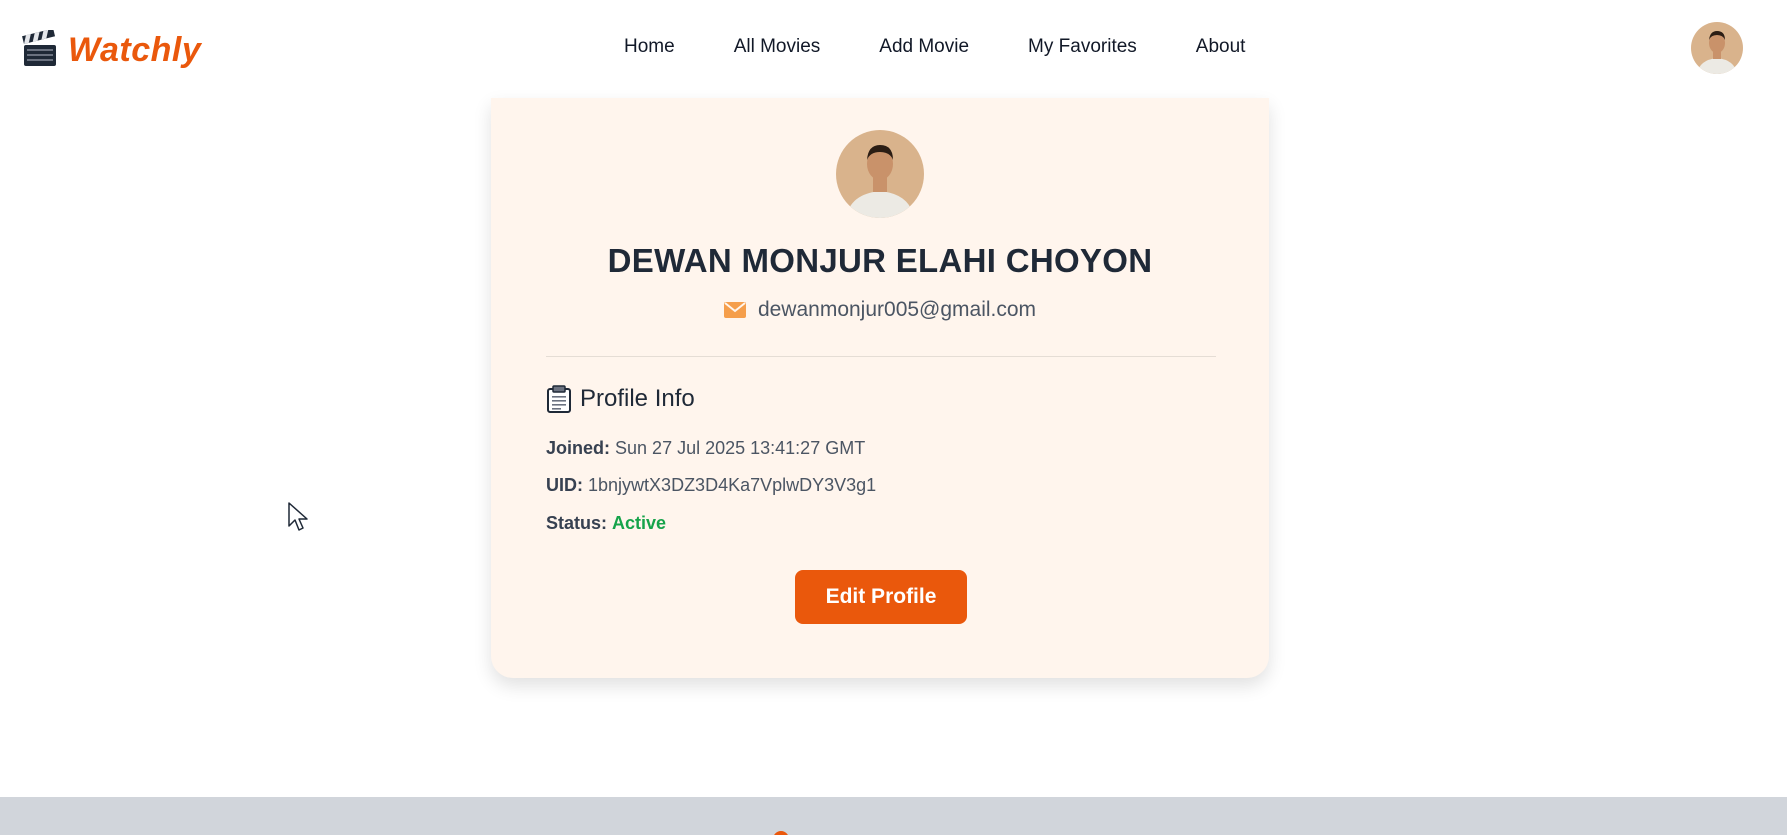 This screenshot has width=1787, height=835. Describe the element at coordinates (559, 399) in the screenshot. I see `clipboard-icon` at that location.